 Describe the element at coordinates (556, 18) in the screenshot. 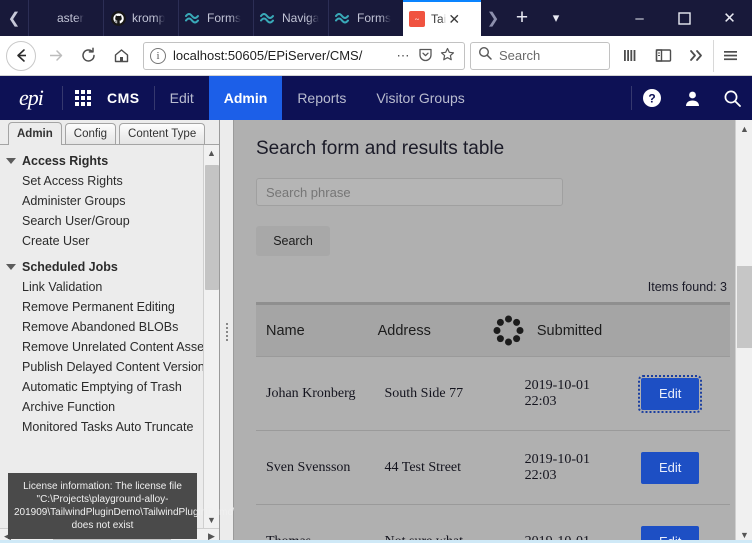

I see `chevron-down-icon: ▾` at that location.